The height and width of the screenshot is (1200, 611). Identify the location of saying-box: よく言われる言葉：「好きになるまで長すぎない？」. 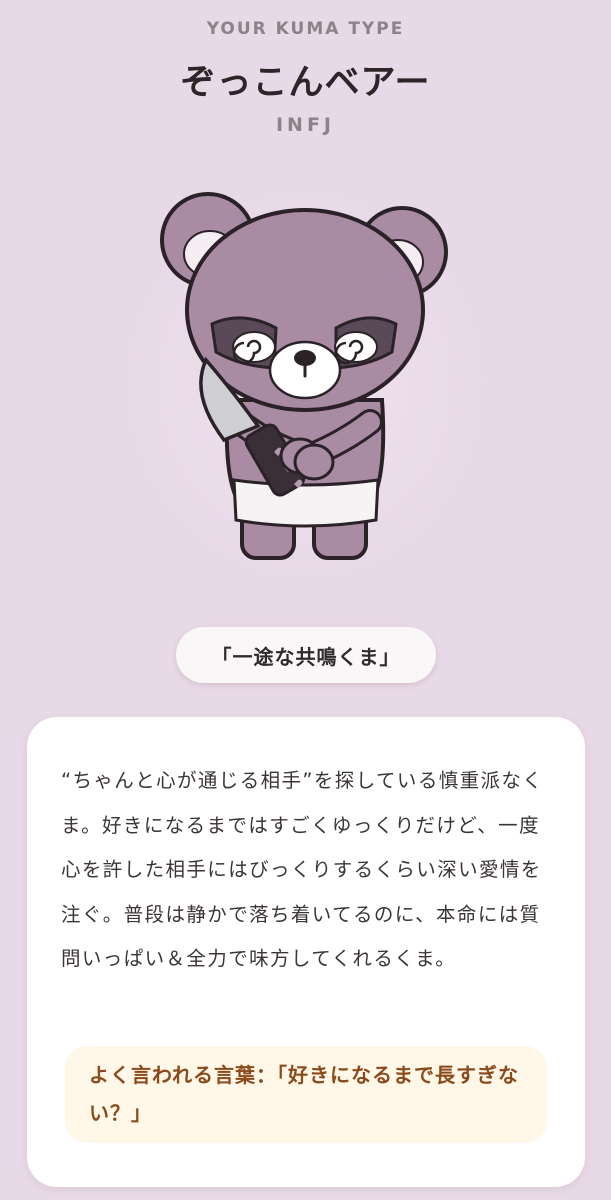
(306, 1094).